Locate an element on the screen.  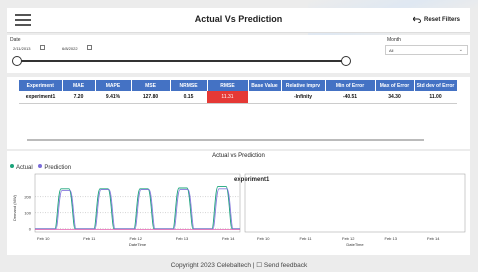
table-cell: 7.20 is located at coordinates (78, 97).